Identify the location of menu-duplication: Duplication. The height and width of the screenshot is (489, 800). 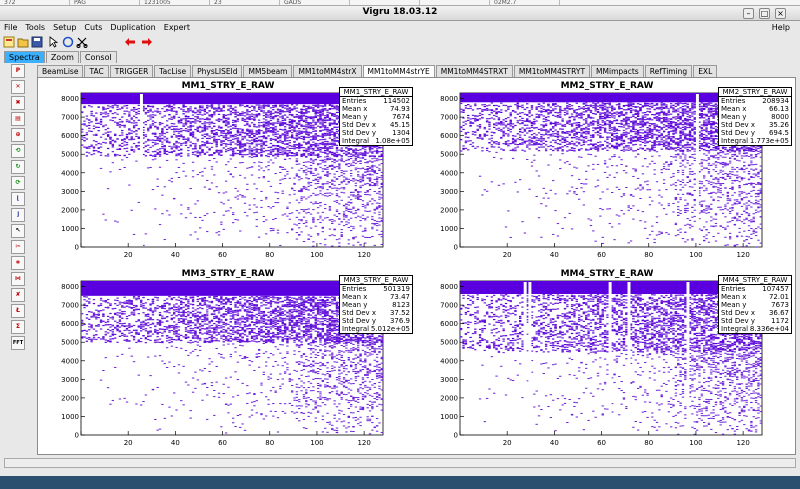
(132, 27).